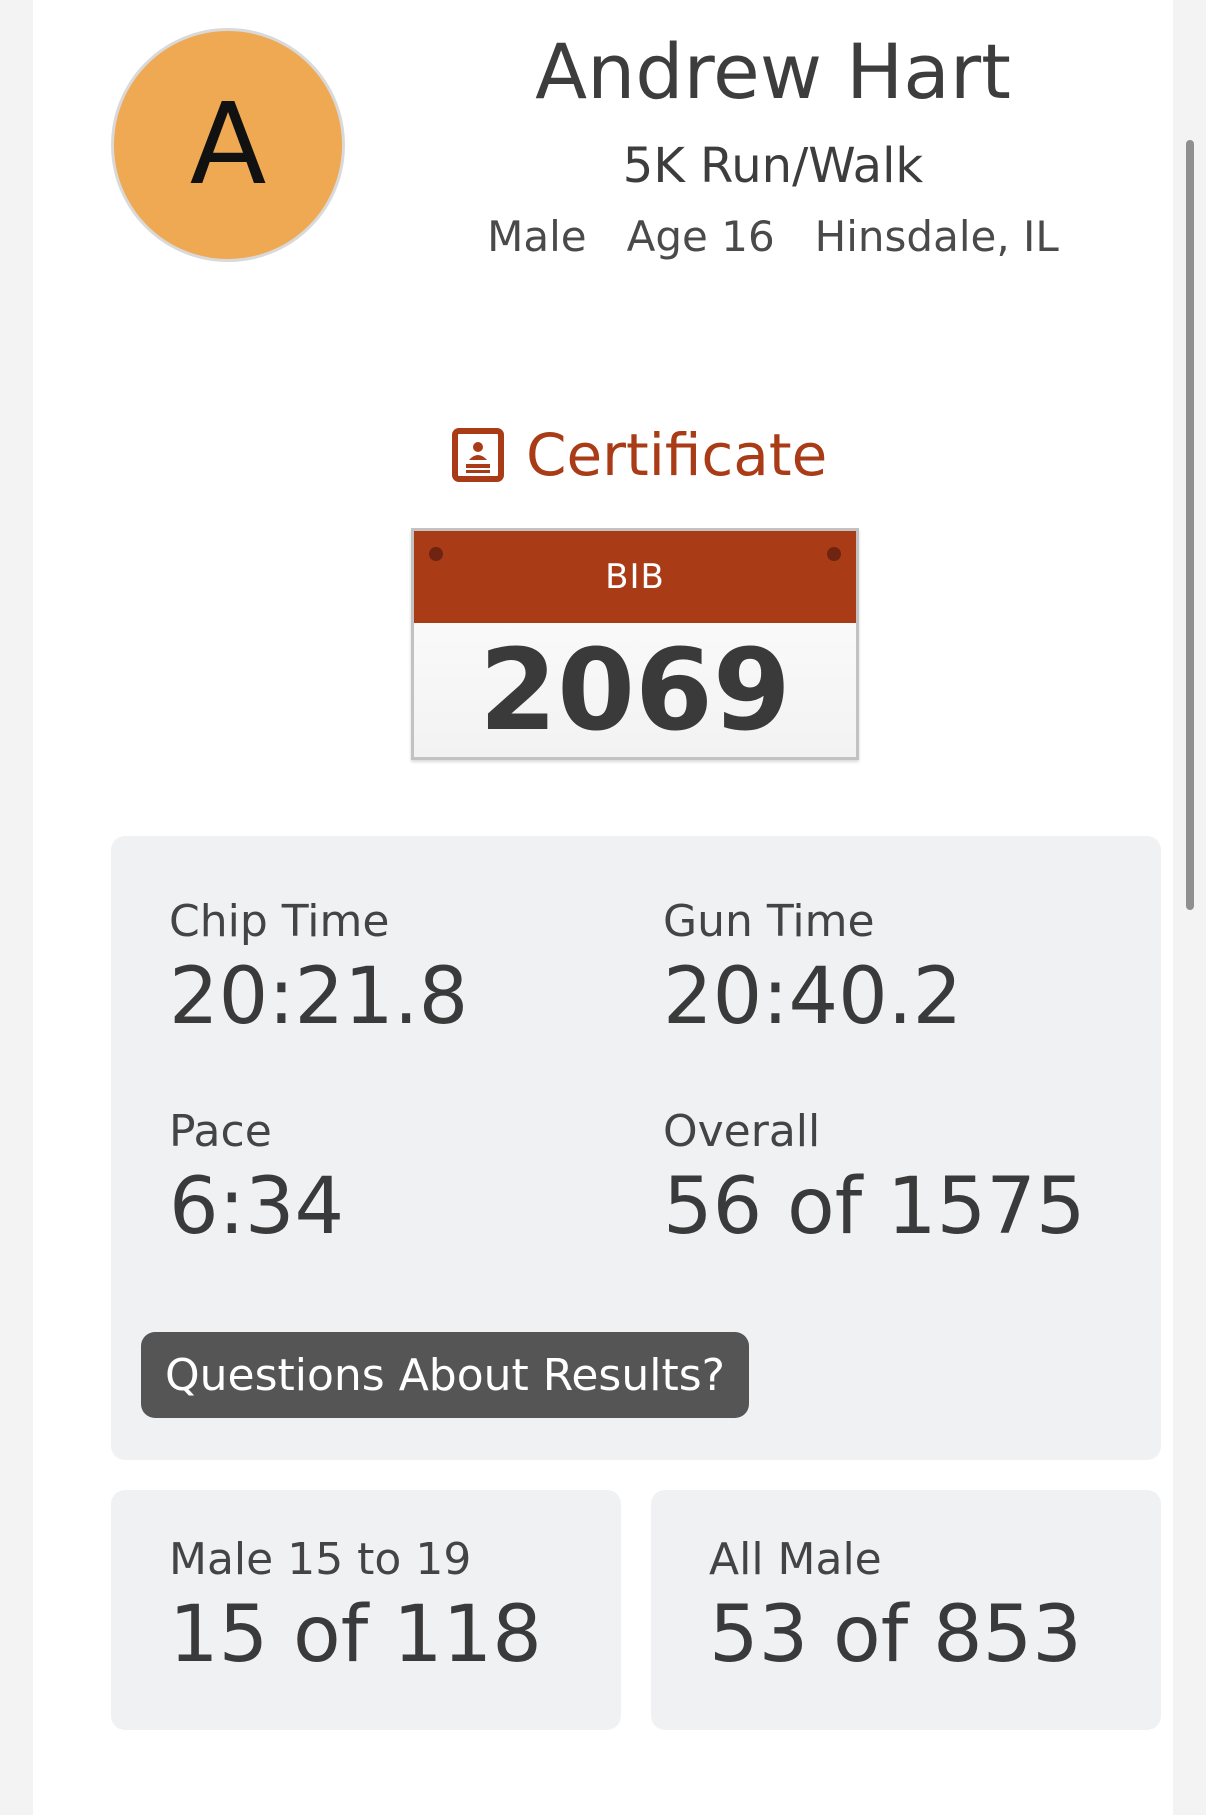 Image resolution: width=1206 pixels, height=1815 pixels. Describe the element at coordinates (279, 921) in the screenshot. I see `chip-time-label: Chip Time` at that location.